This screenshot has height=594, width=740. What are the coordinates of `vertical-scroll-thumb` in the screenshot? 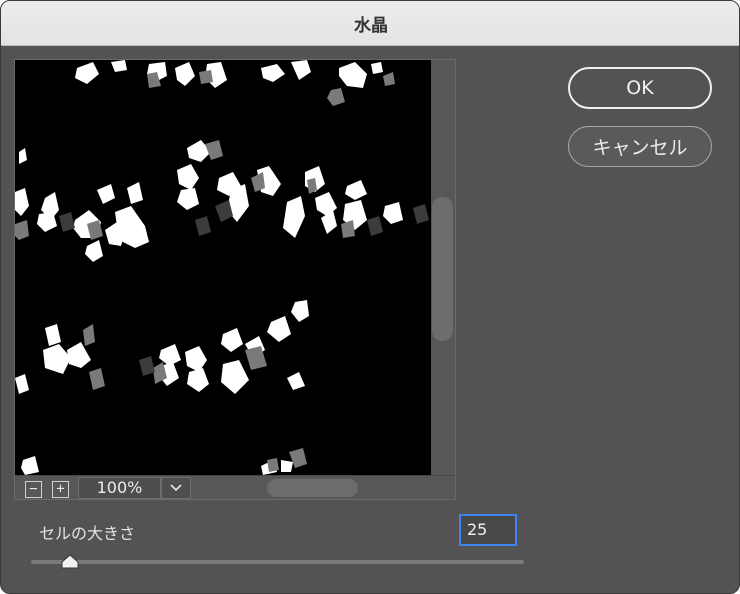 It's located at (442, 269).